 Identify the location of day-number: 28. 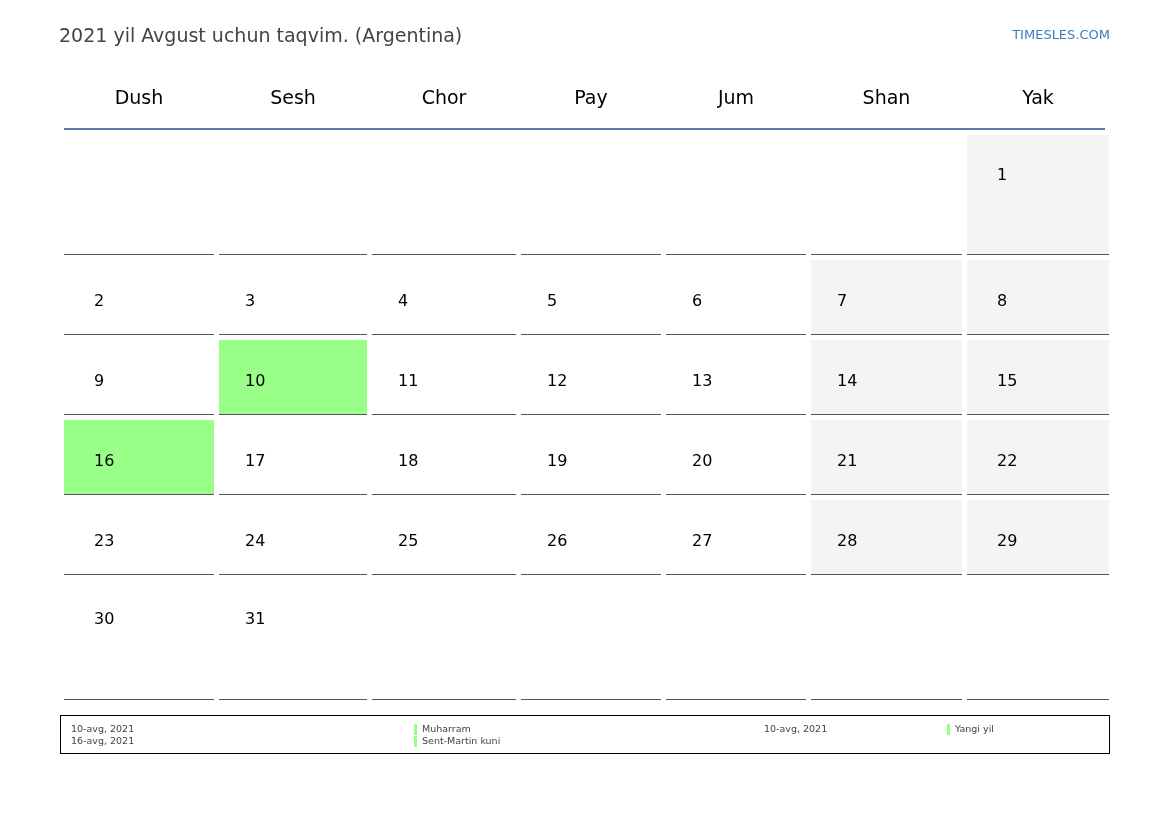
(847, 541).